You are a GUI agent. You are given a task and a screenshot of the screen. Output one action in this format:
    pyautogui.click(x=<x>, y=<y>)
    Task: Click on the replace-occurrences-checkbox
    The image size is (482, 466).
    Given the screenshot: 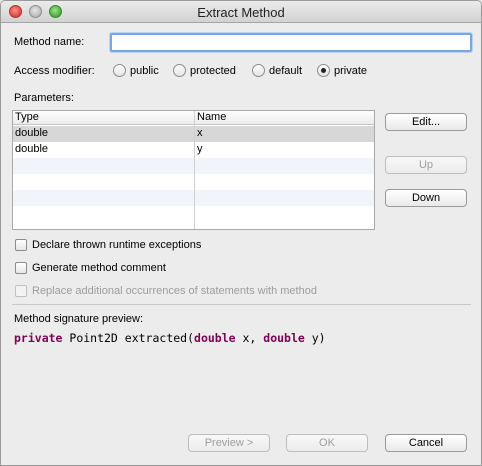 What is the action you would take?
    pyautogui.click(x=21, y=291)
    